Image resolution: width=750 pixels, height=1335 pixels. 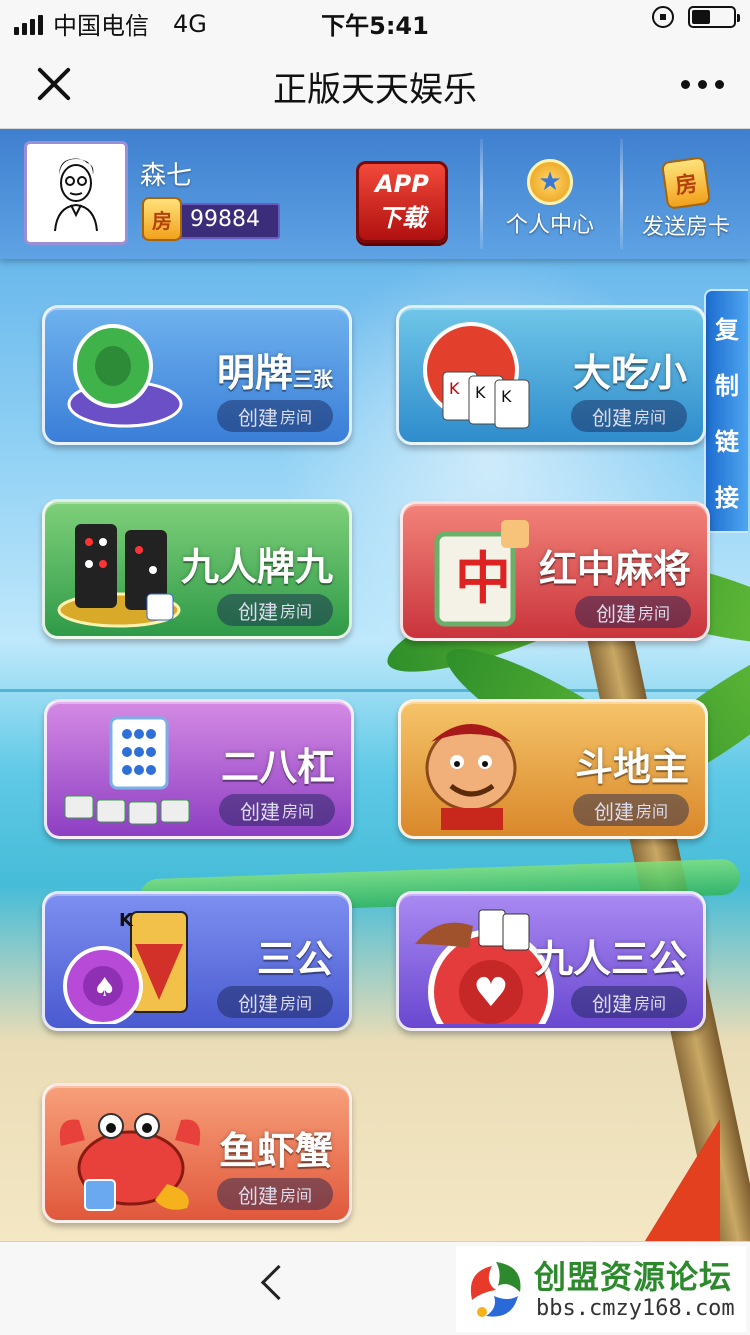 What do you see at coordinates (614, 569) in the screenshot?
I see `game-name: 红中麻将` at bounding box center [614, 569].